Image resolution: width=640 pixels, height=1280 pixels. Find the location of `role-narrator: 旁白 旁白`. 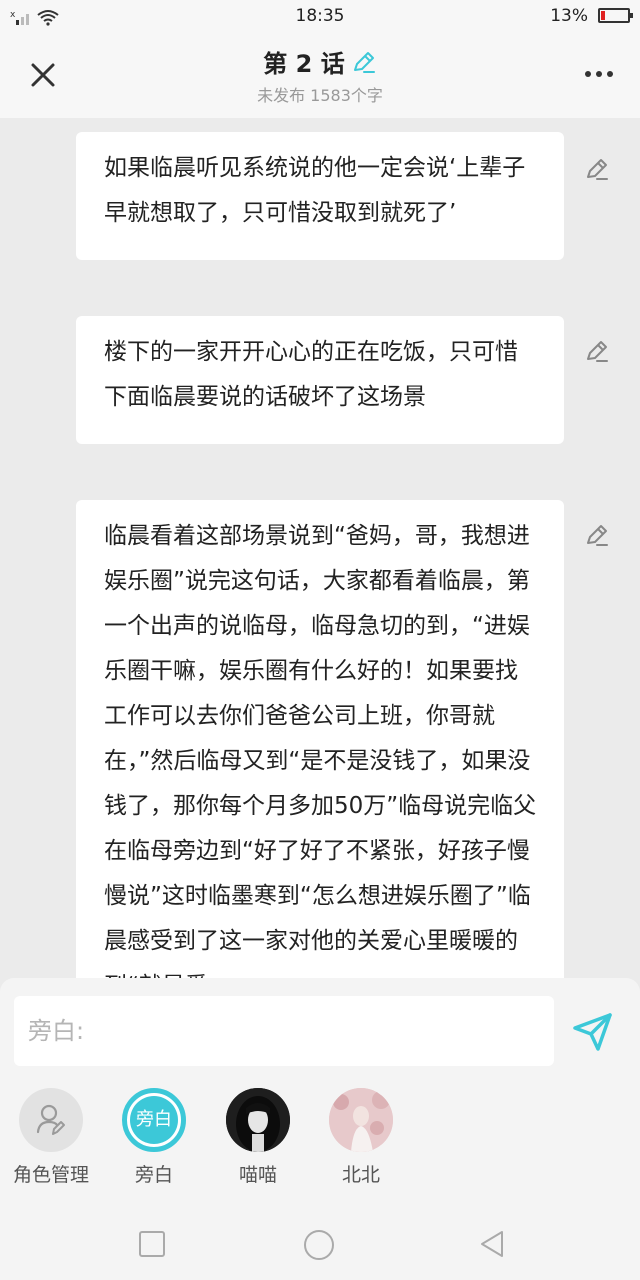

role-narrator: 旁白 旁白 is located at coordinates (154, 1137).